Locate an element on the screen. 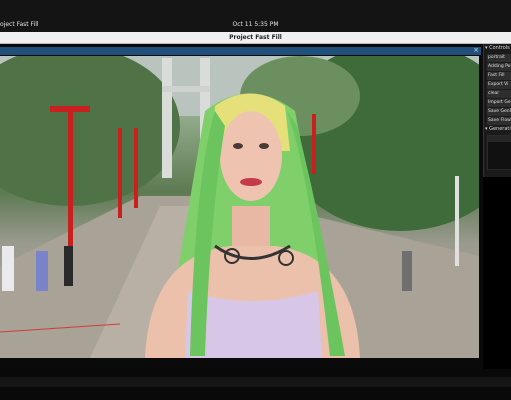  window-title: Project Fast Fill is located at coordinates (255, 37).